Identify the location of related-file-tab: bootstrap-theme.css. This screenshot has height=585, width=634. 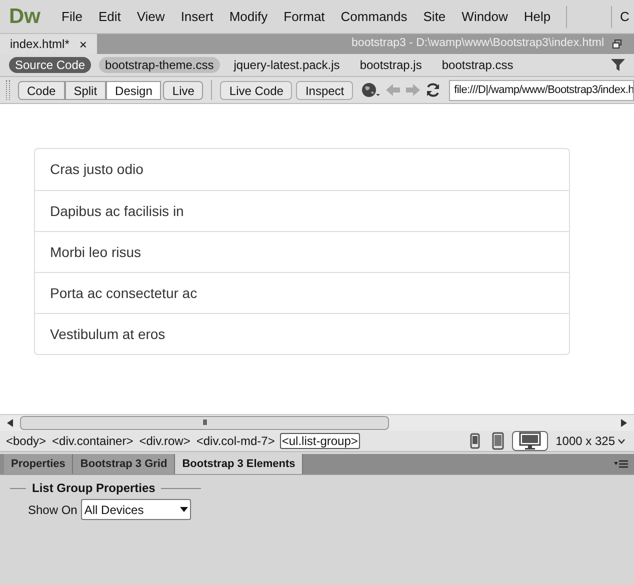
(159, 65).